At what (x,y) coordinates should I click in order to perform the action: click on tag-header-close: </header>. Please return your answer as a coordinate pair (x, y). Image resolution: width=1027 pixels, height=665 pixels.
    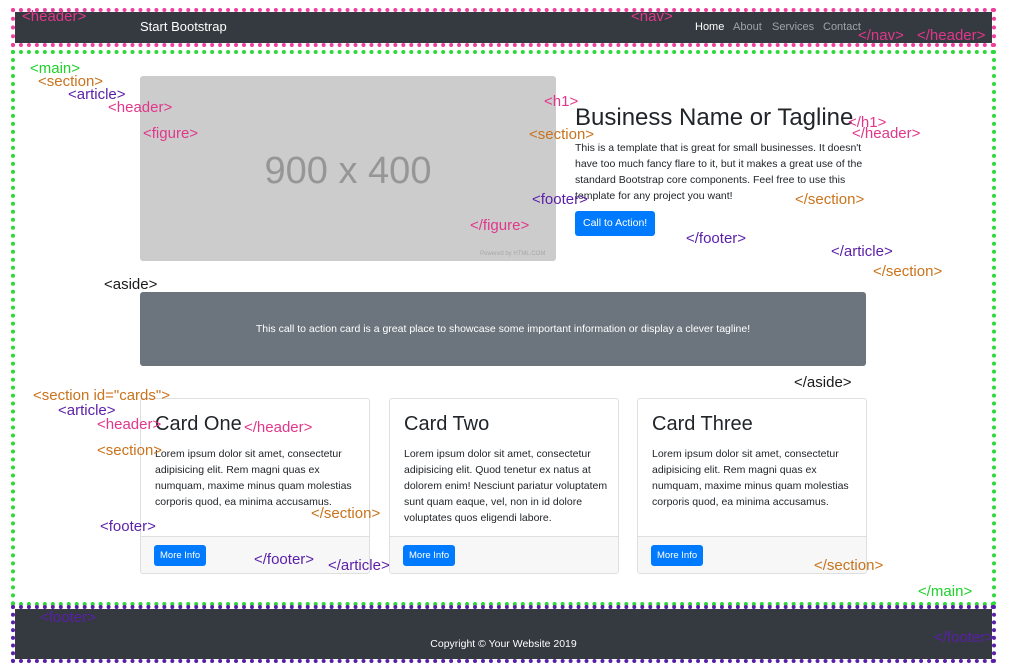
    Looking at the image, I should click on (951, 35).